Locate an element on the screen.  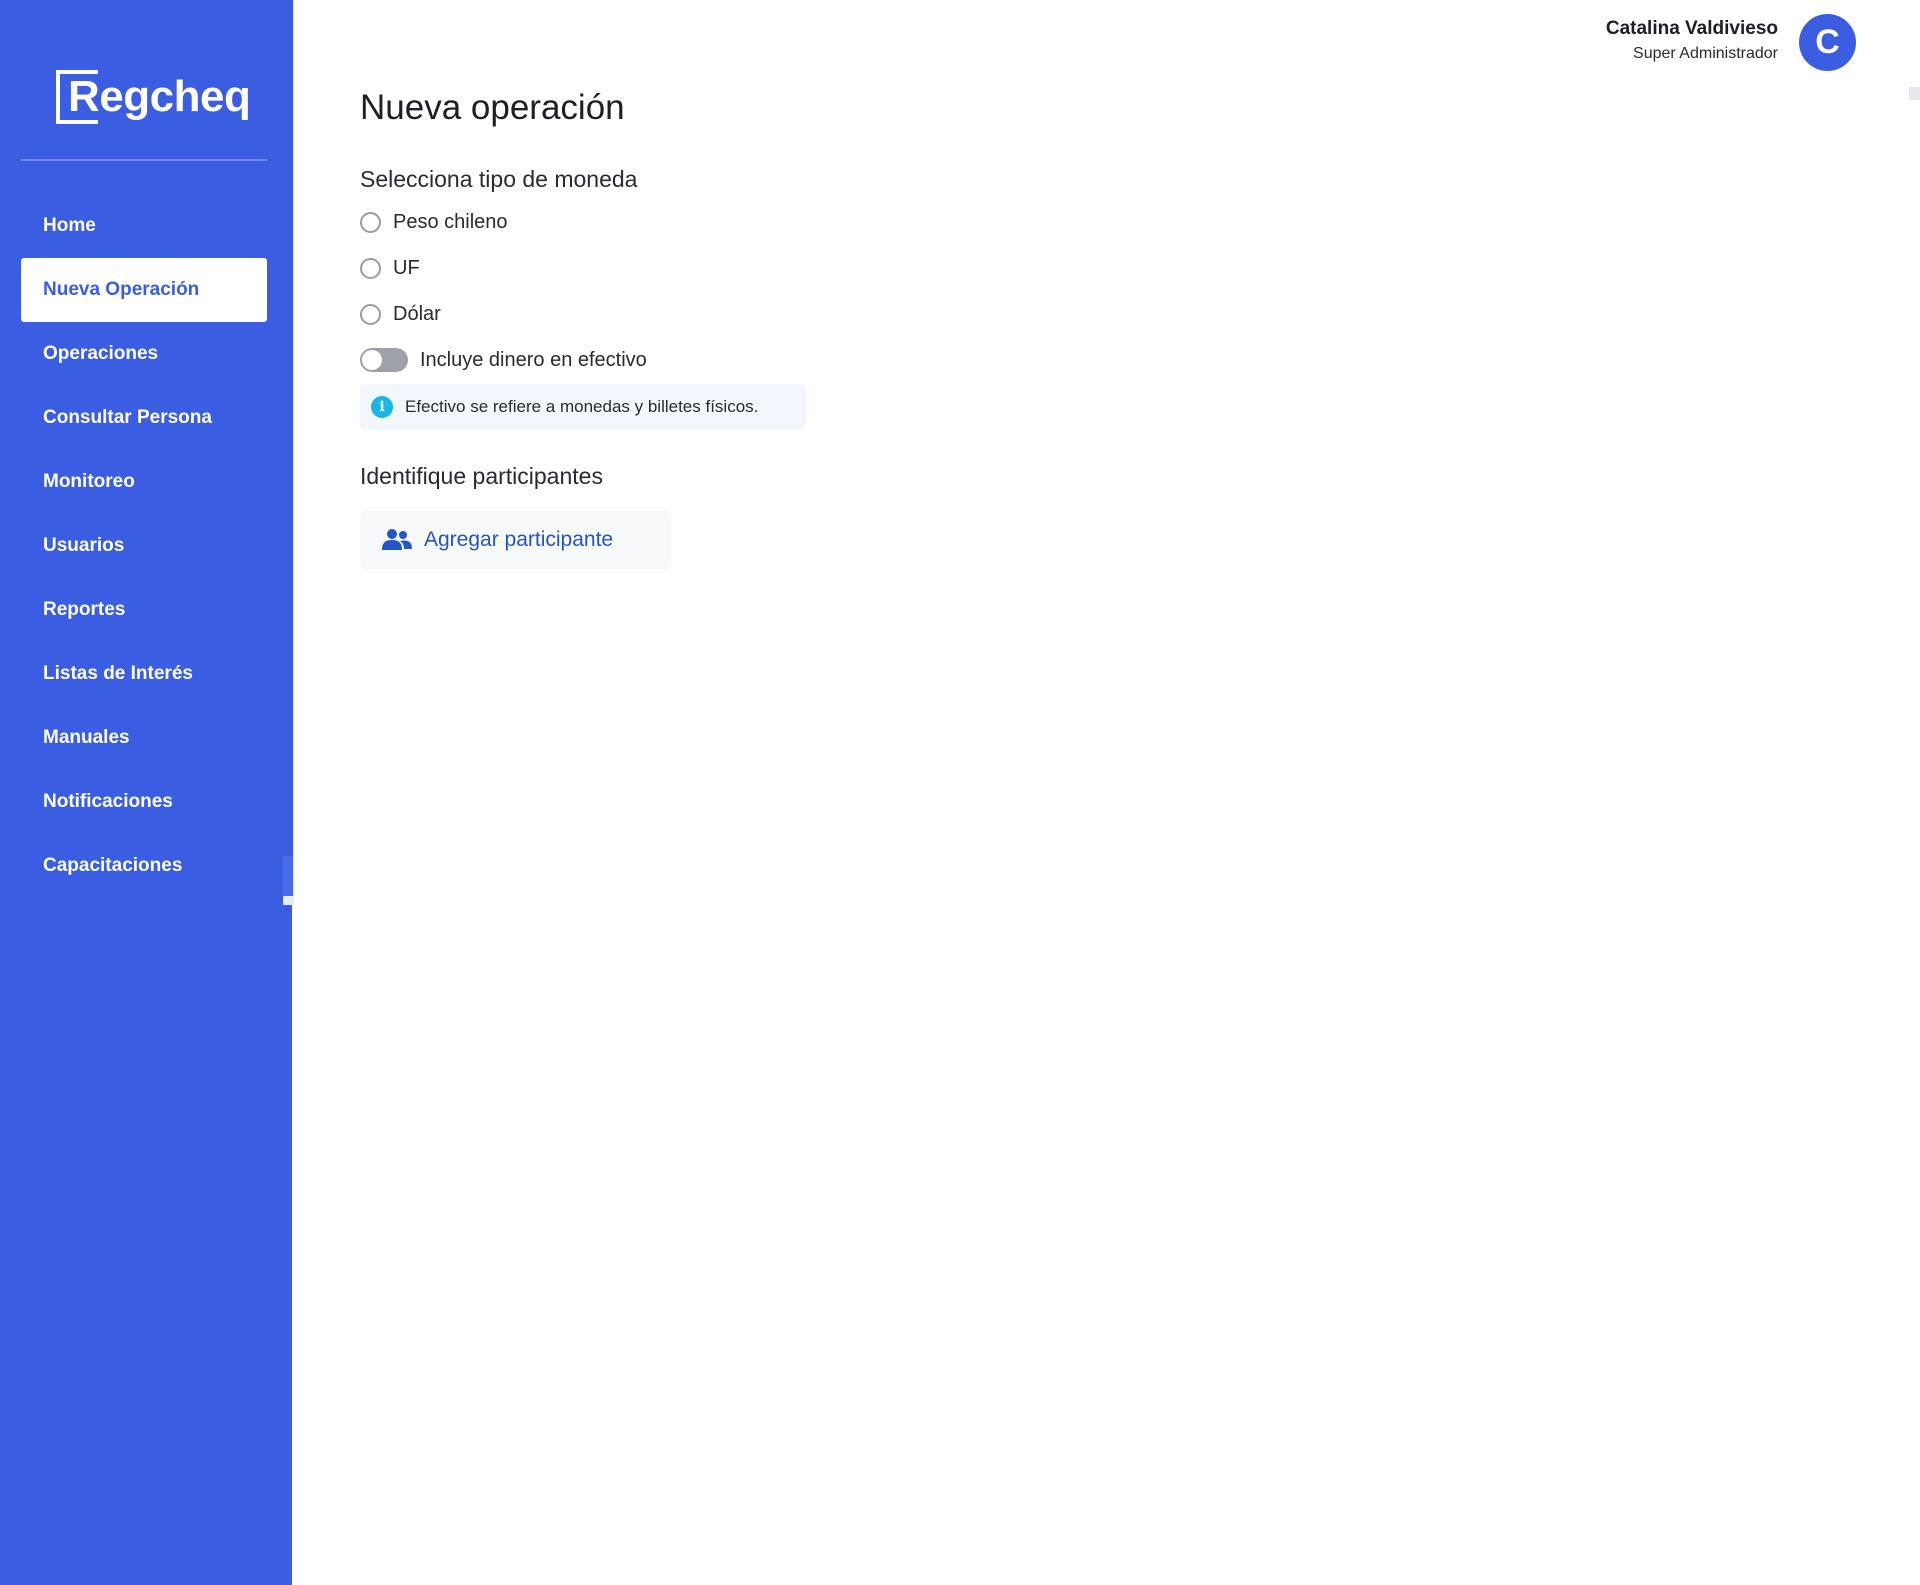
page-scrollbar-thumb is located at coordinates (1914, 93).